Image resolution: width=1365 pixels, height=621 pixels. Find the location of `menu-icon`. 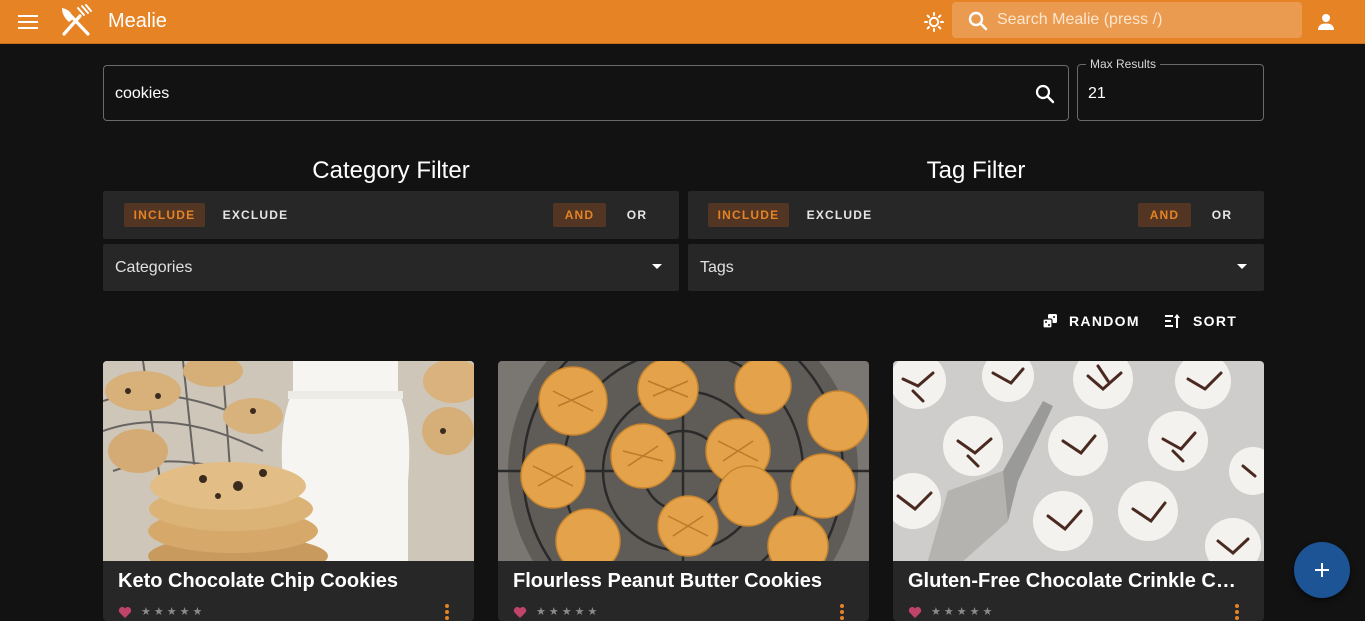

menu-icon is located at coordinates (28, 22).